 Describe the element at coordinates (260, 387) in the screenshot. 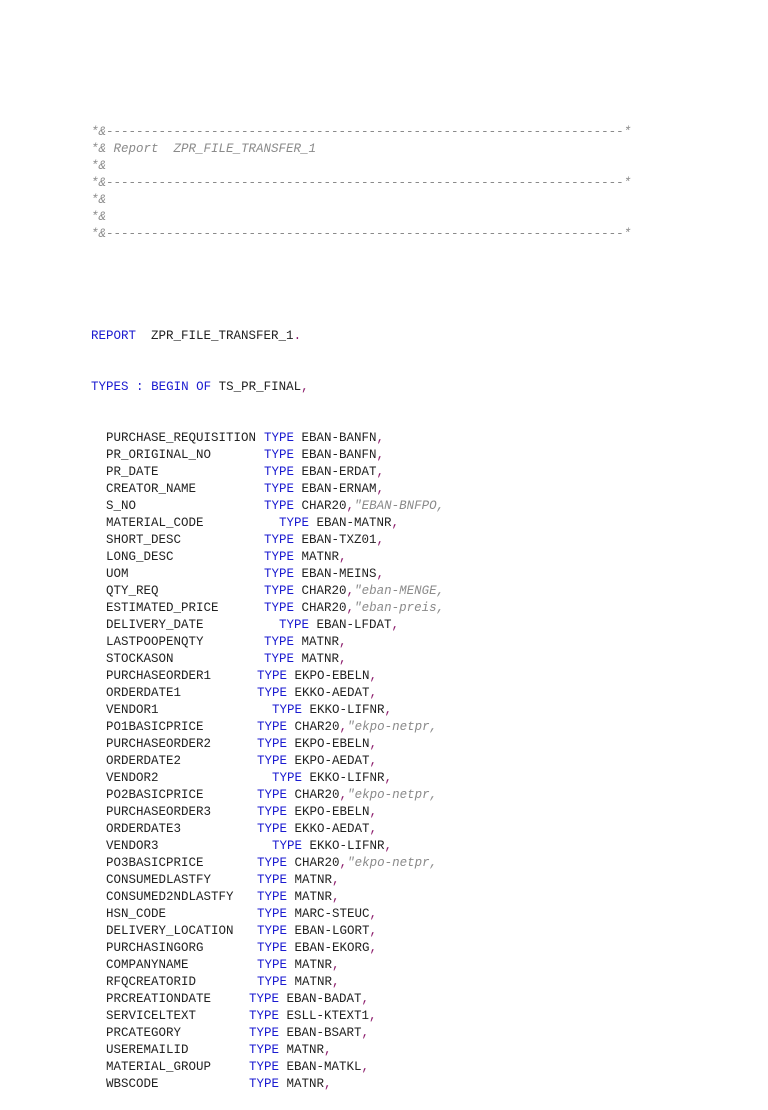

I see `structure-name: TS_PR_FINAL` at that location.